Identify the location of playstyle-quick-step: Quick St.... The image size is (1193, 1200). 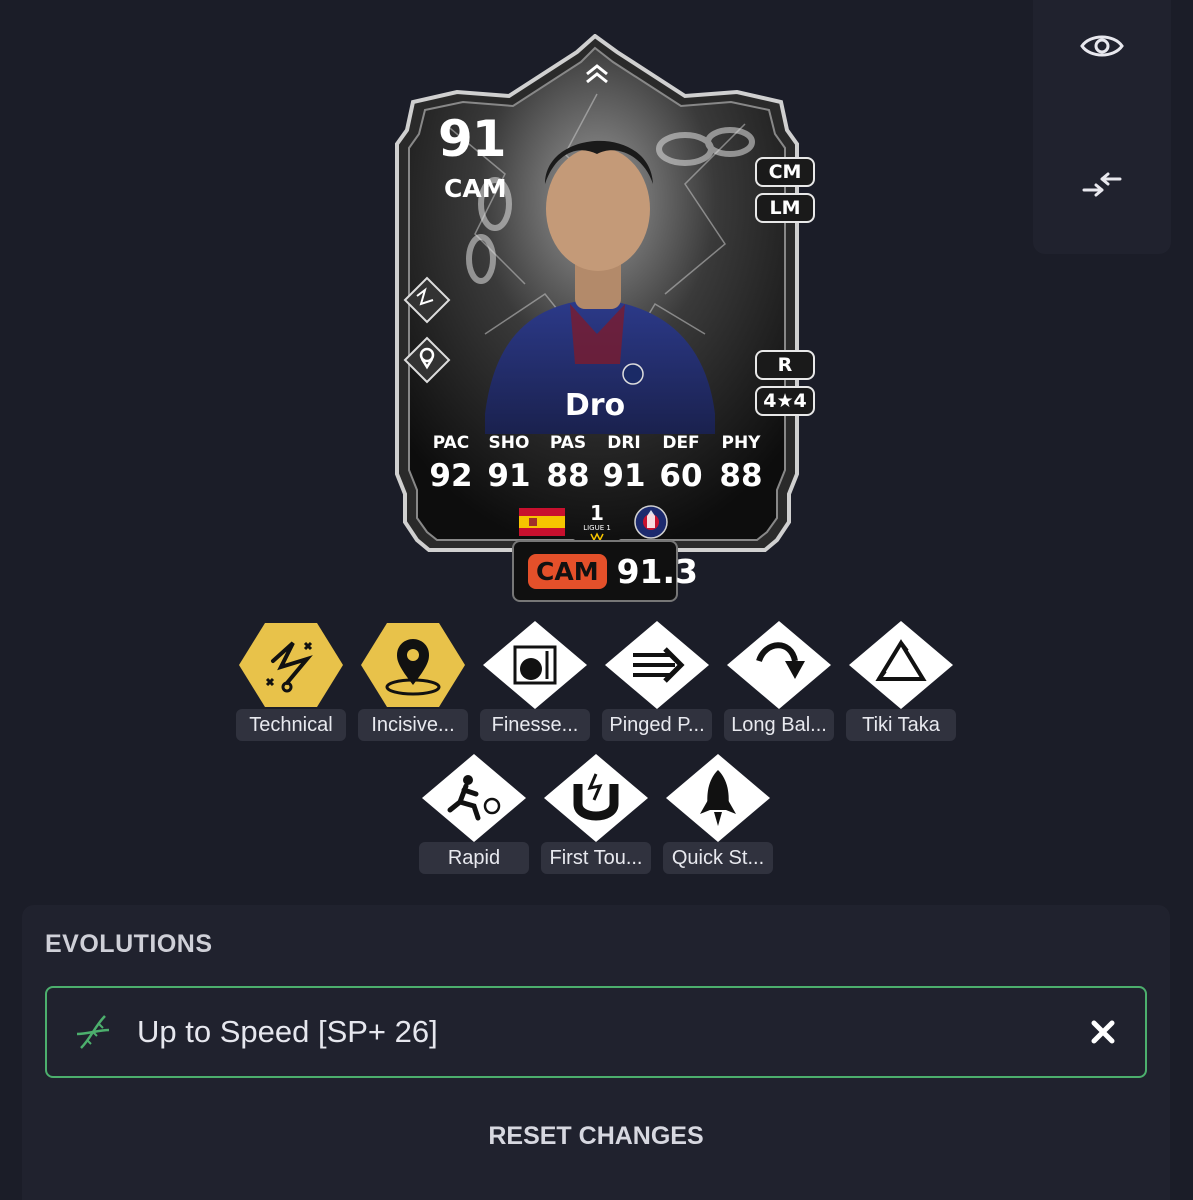
(718, 814).